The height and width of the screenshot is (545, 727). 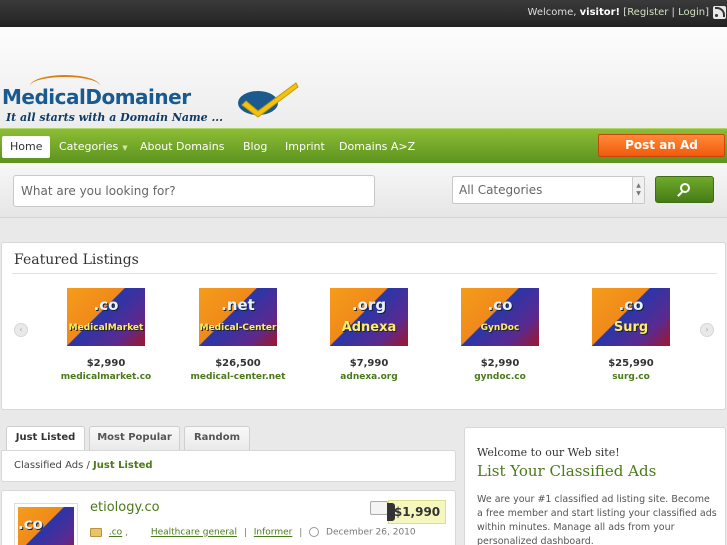 I want to click on search-icon, so click(x=685, y=188).